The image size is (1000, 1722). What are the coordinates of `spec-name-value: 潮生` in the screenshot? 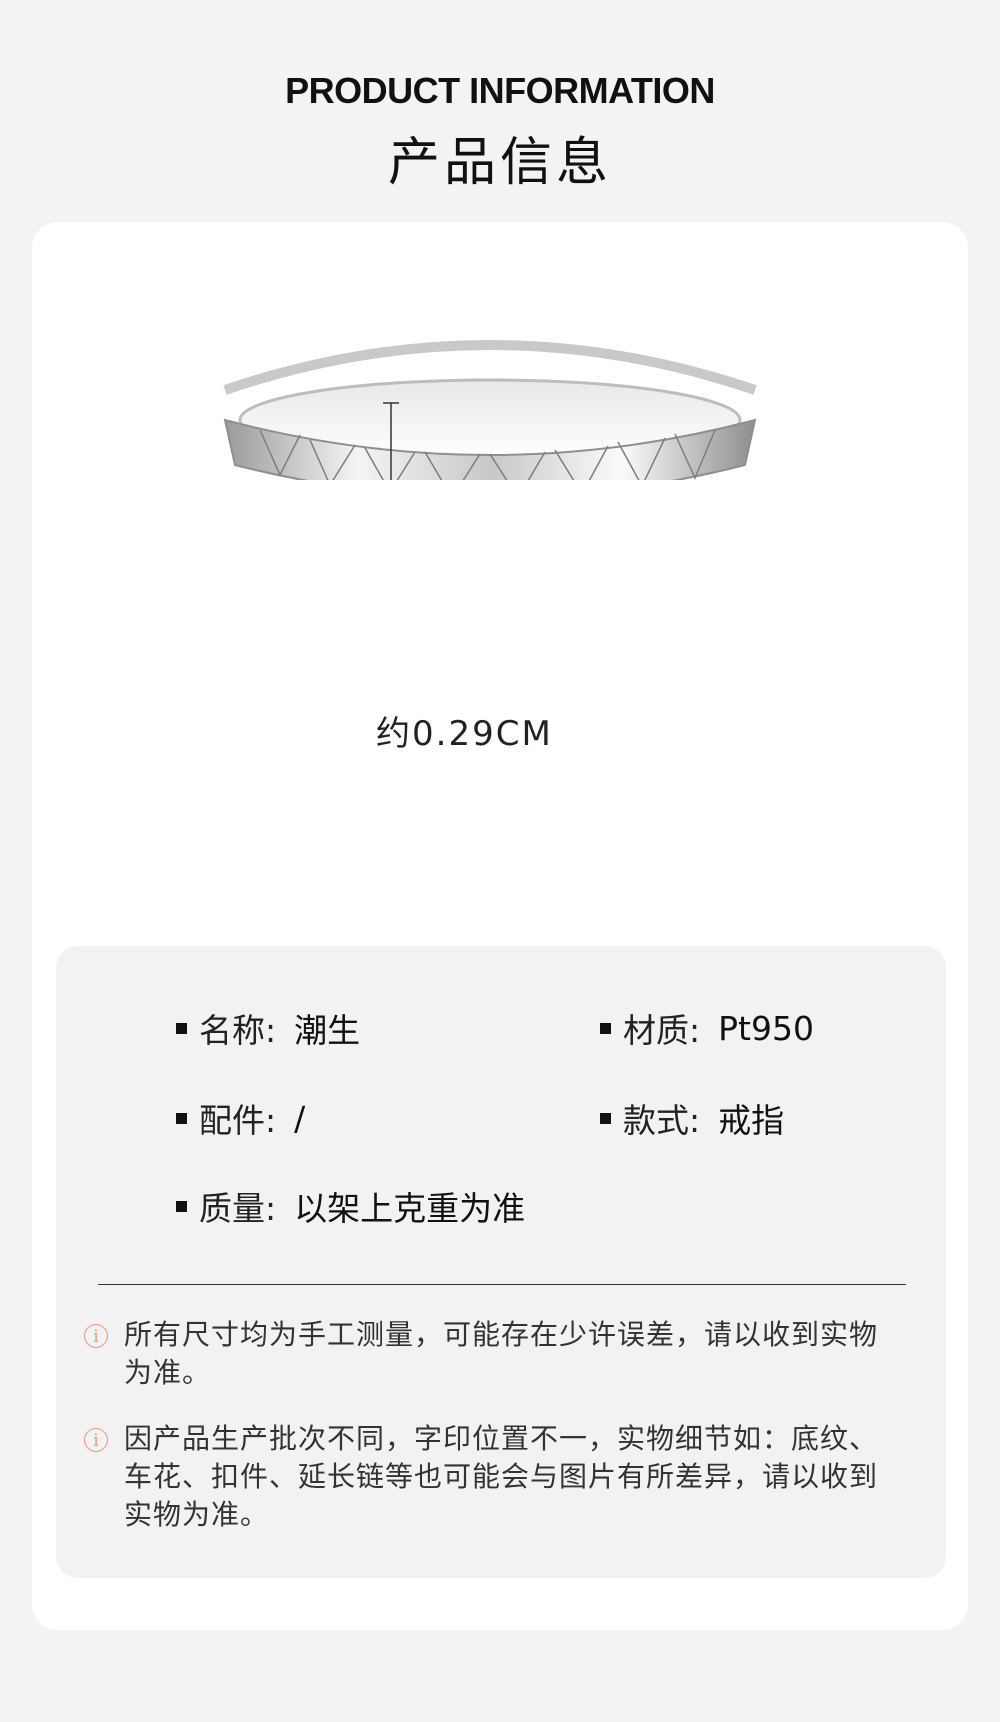 It's located at (327, 1030).